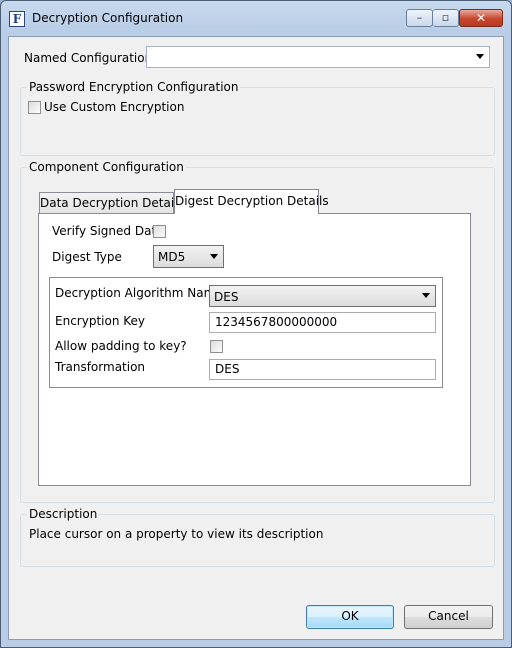  Describe the element at coordinates (114, 107) in the screenshot. I see `use-custom-encryption-label: Use Custom Encryption` at that location.